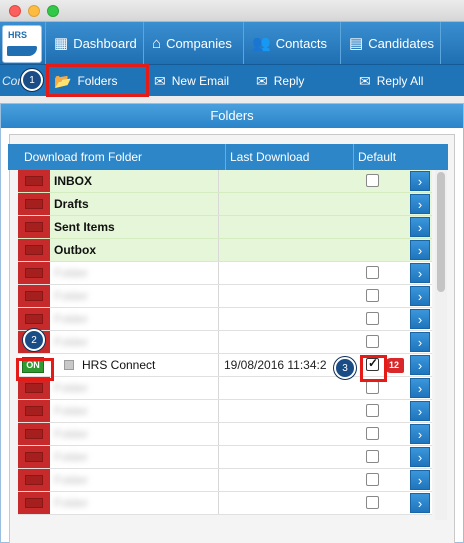 The width and height of the screenshot is (464, 543). What do you see at coordinates (275, 365) in the screenshot?
I see `last-download-value: 19/08/2016 11:34:2` at bounding box center [275, 365].